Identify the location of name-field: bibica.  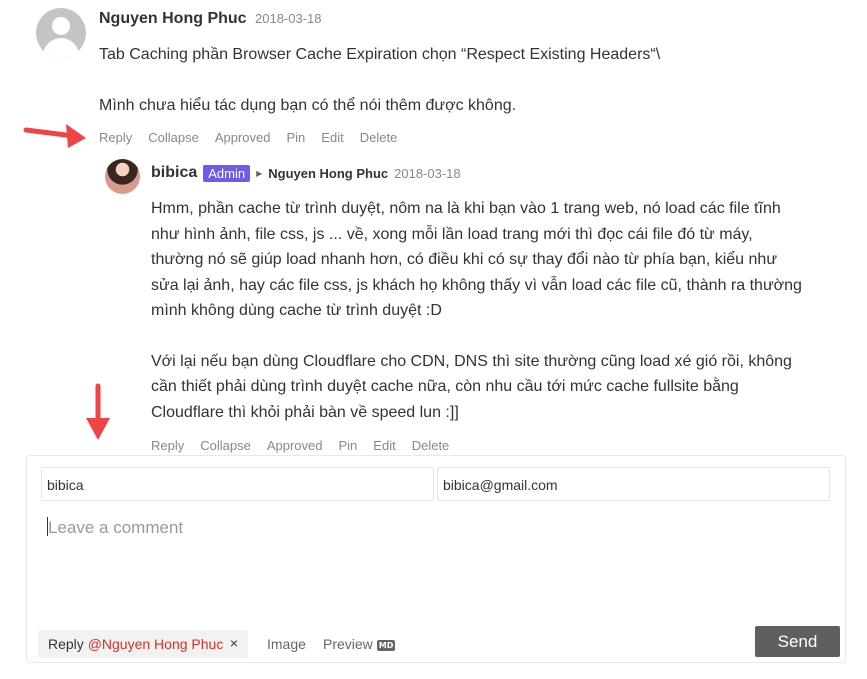
(237, 484).